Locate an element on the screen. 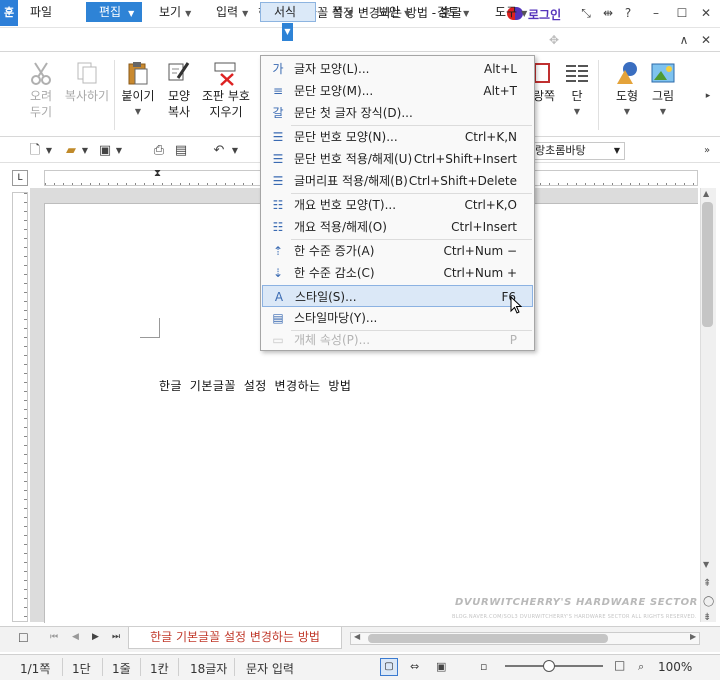 This screenshot has height=680, width=720. picture-label: 그림 is located at coordinates (663, 96).